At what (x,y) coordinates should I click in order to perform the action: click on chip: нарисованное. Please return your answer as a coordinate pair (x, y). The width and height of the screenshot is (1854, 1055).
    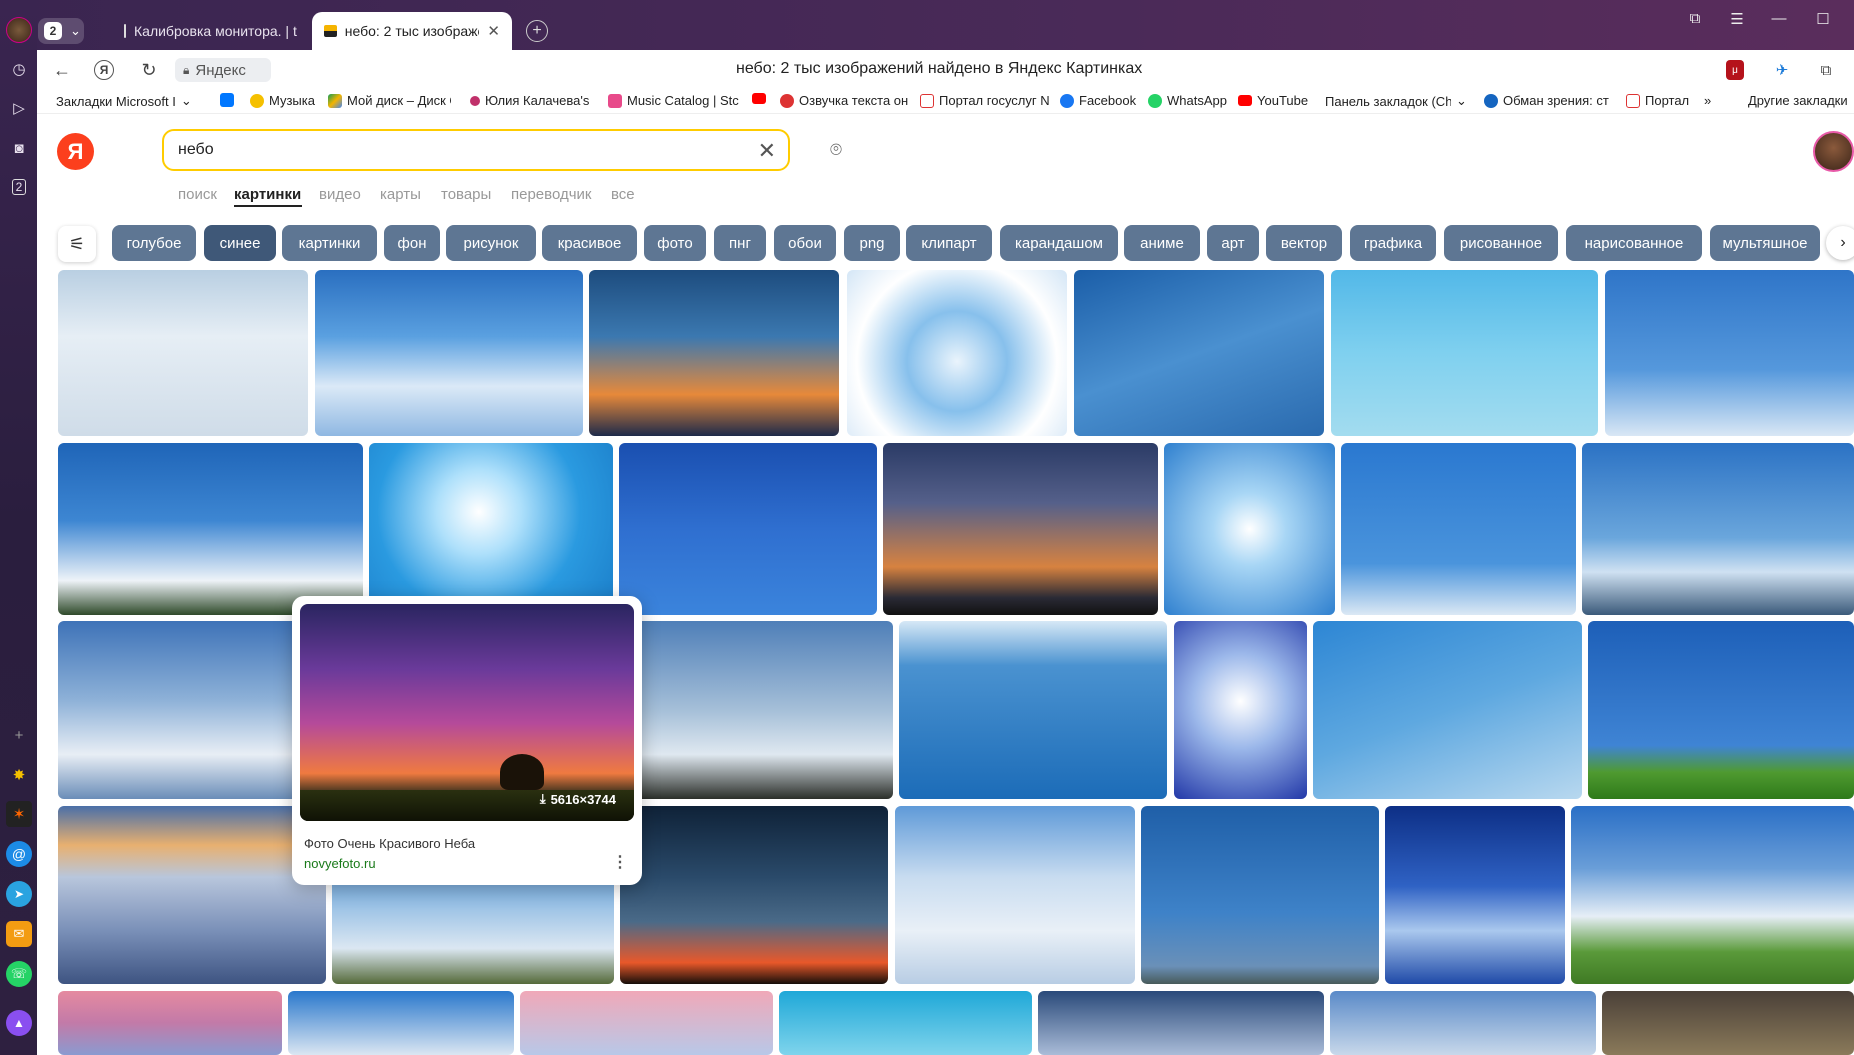
    Looking at the image, I should click on (1634, 243).